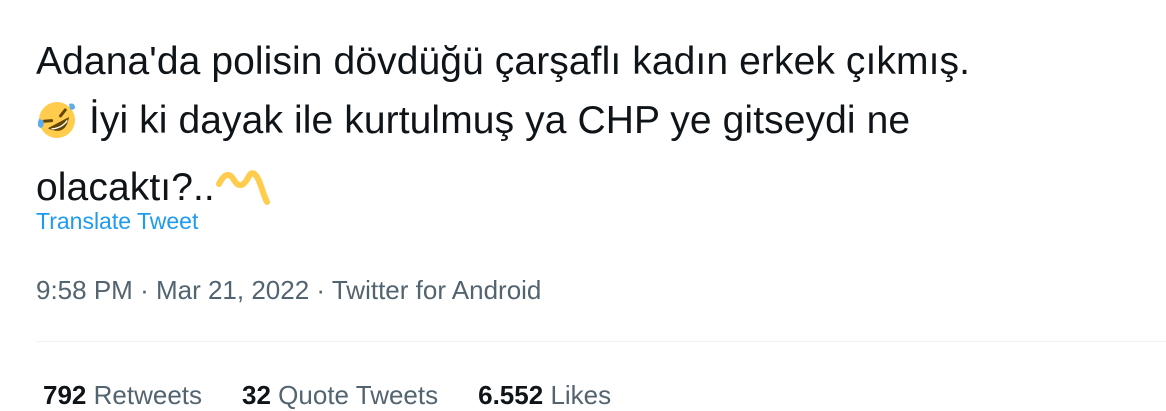 This screenshot has height=411, width=1166. What do you see at coordinates (125, 187) in the screenshot?
I see `tweet-text-line-3: olacaktı?..` at bounding box center [125, 187].